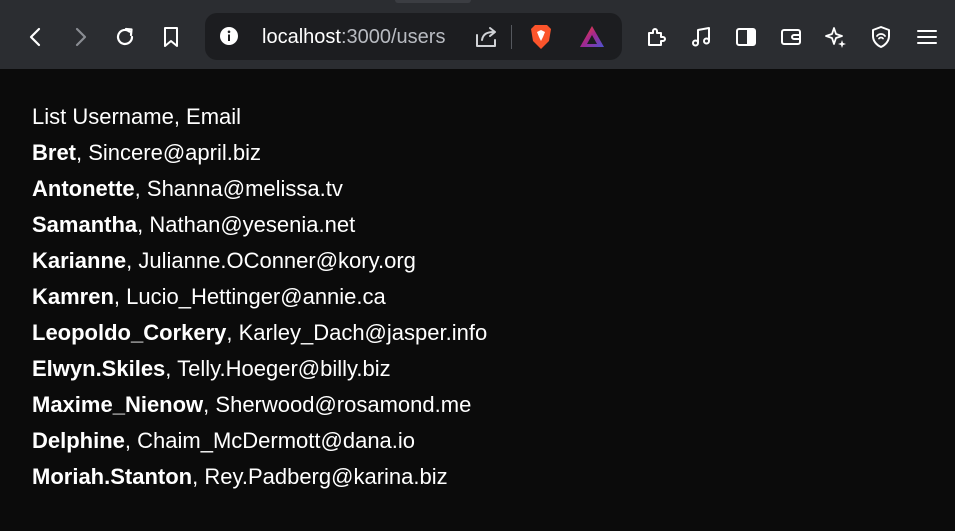 Image resolution: width=955 pixels, height=531 pixels. I want to click on brave-rewards-icon, so click(592, 37).